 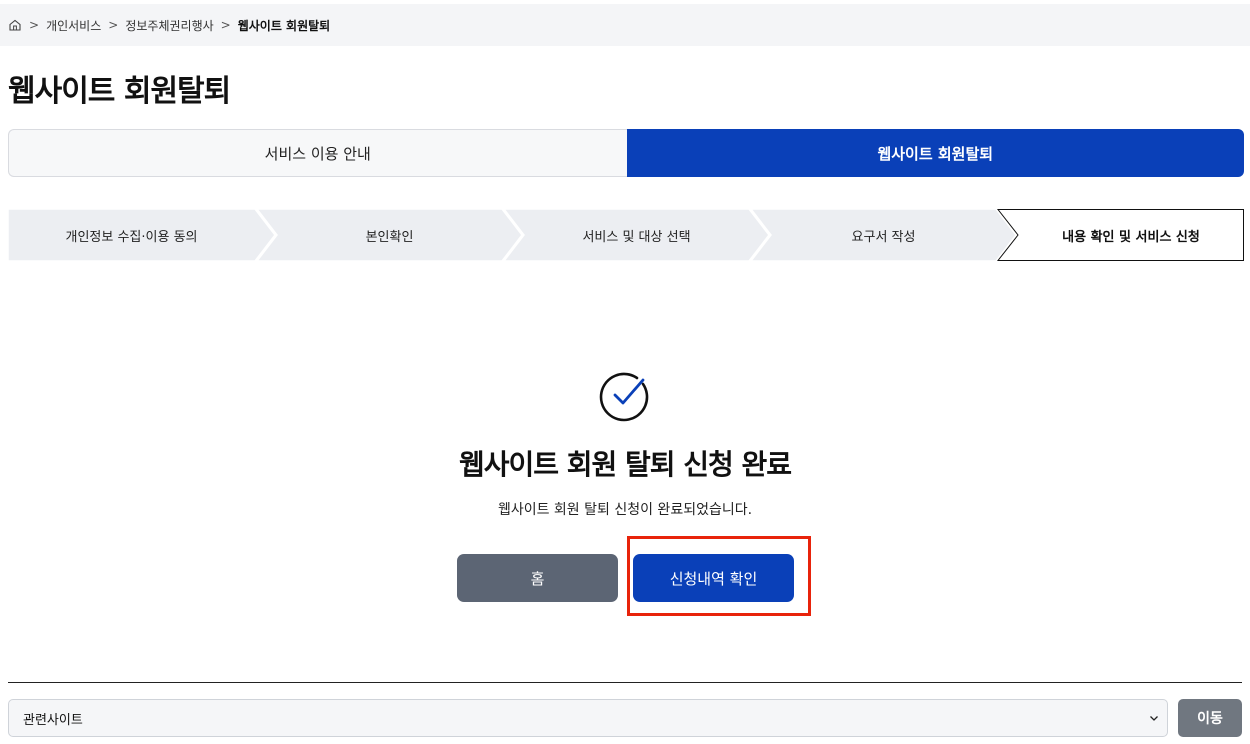 What do you see at coordinates (53, 720) in the screenshot?
I see `related-sites-label: 관련사이트` at bounding box center [53, 720].